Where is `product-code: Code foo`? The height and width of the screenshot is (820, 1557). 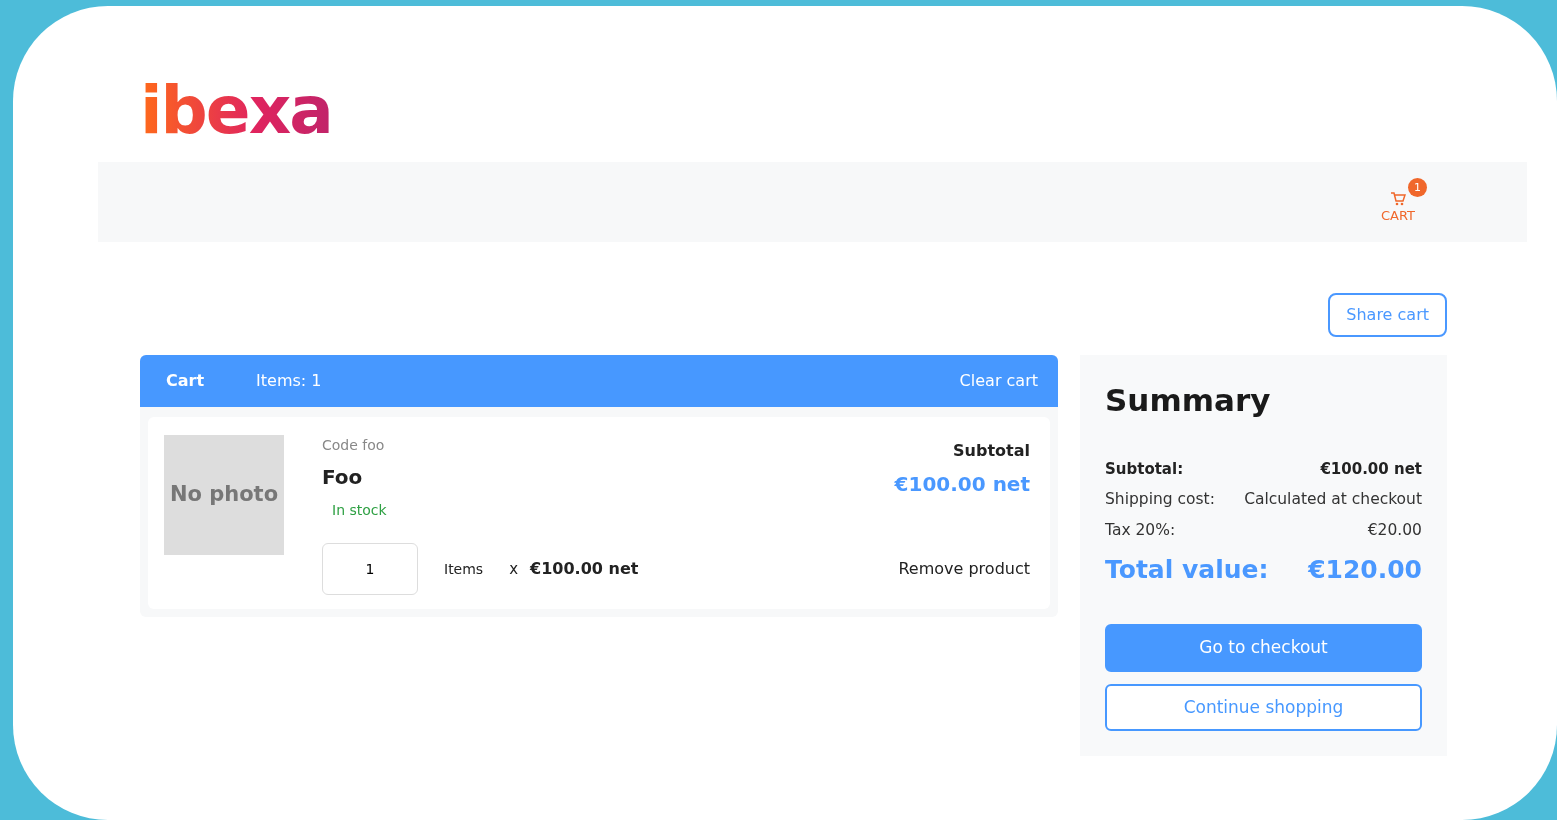 product-code: Code foo is located at coordinates (354, 445).